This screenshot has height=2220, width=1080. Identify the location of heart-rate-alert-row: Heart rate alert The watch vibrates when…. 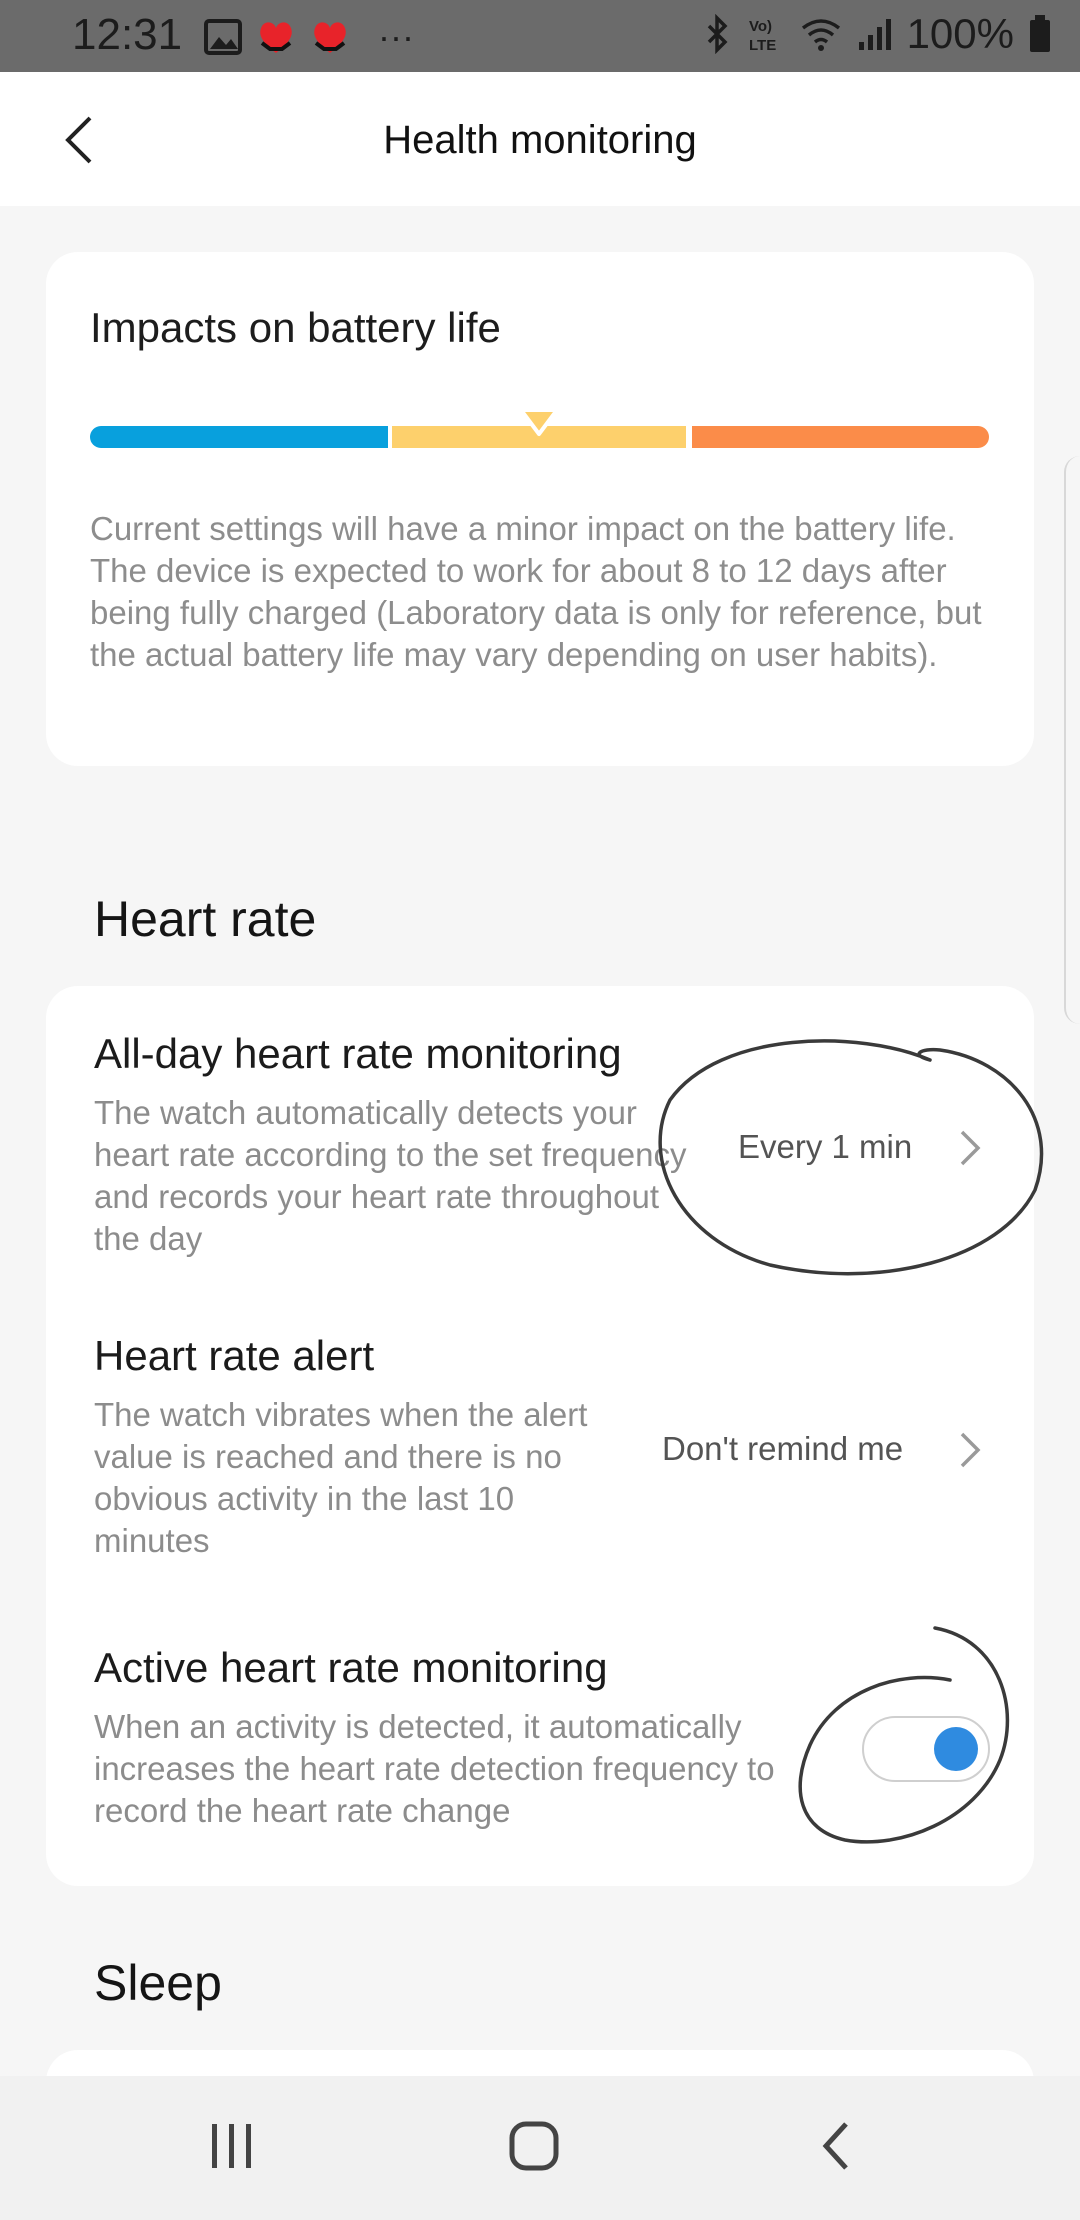
(540, 1436).